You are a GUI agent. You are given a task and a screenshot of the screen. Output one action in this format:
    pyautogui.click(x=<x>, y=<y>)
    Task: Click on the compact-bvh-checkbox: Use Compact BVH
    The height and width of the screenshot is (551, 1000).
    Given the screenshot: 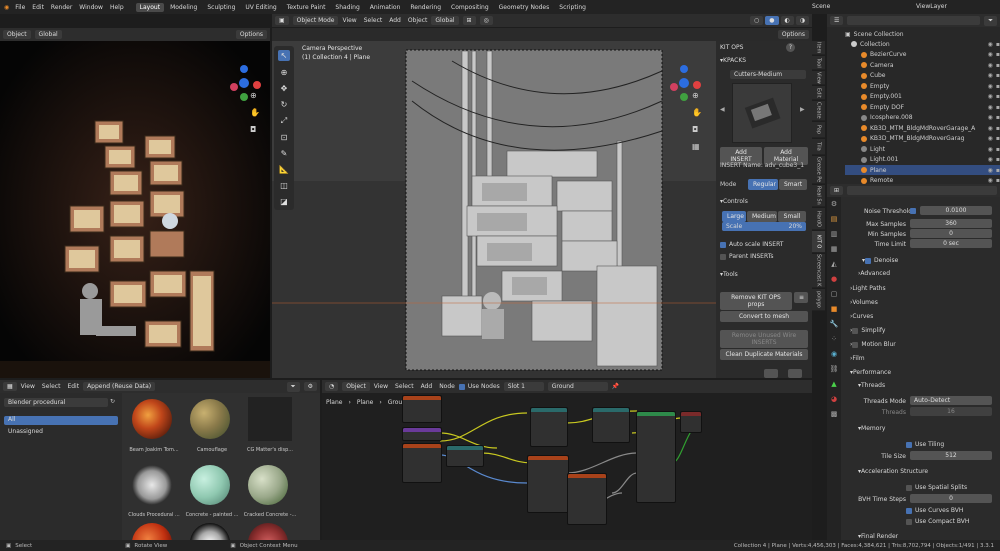 What is the action you would take?
    pyautogui.click(x=937, y=521)
    